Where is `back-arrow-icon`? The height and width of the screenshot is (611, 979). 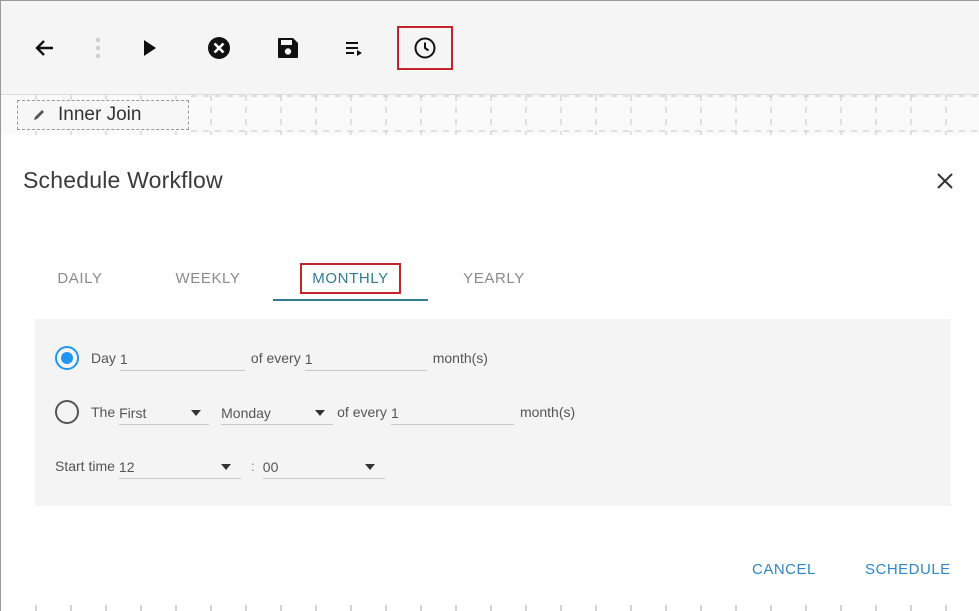 back-arrow-icon is located at coordinates (44, 48).